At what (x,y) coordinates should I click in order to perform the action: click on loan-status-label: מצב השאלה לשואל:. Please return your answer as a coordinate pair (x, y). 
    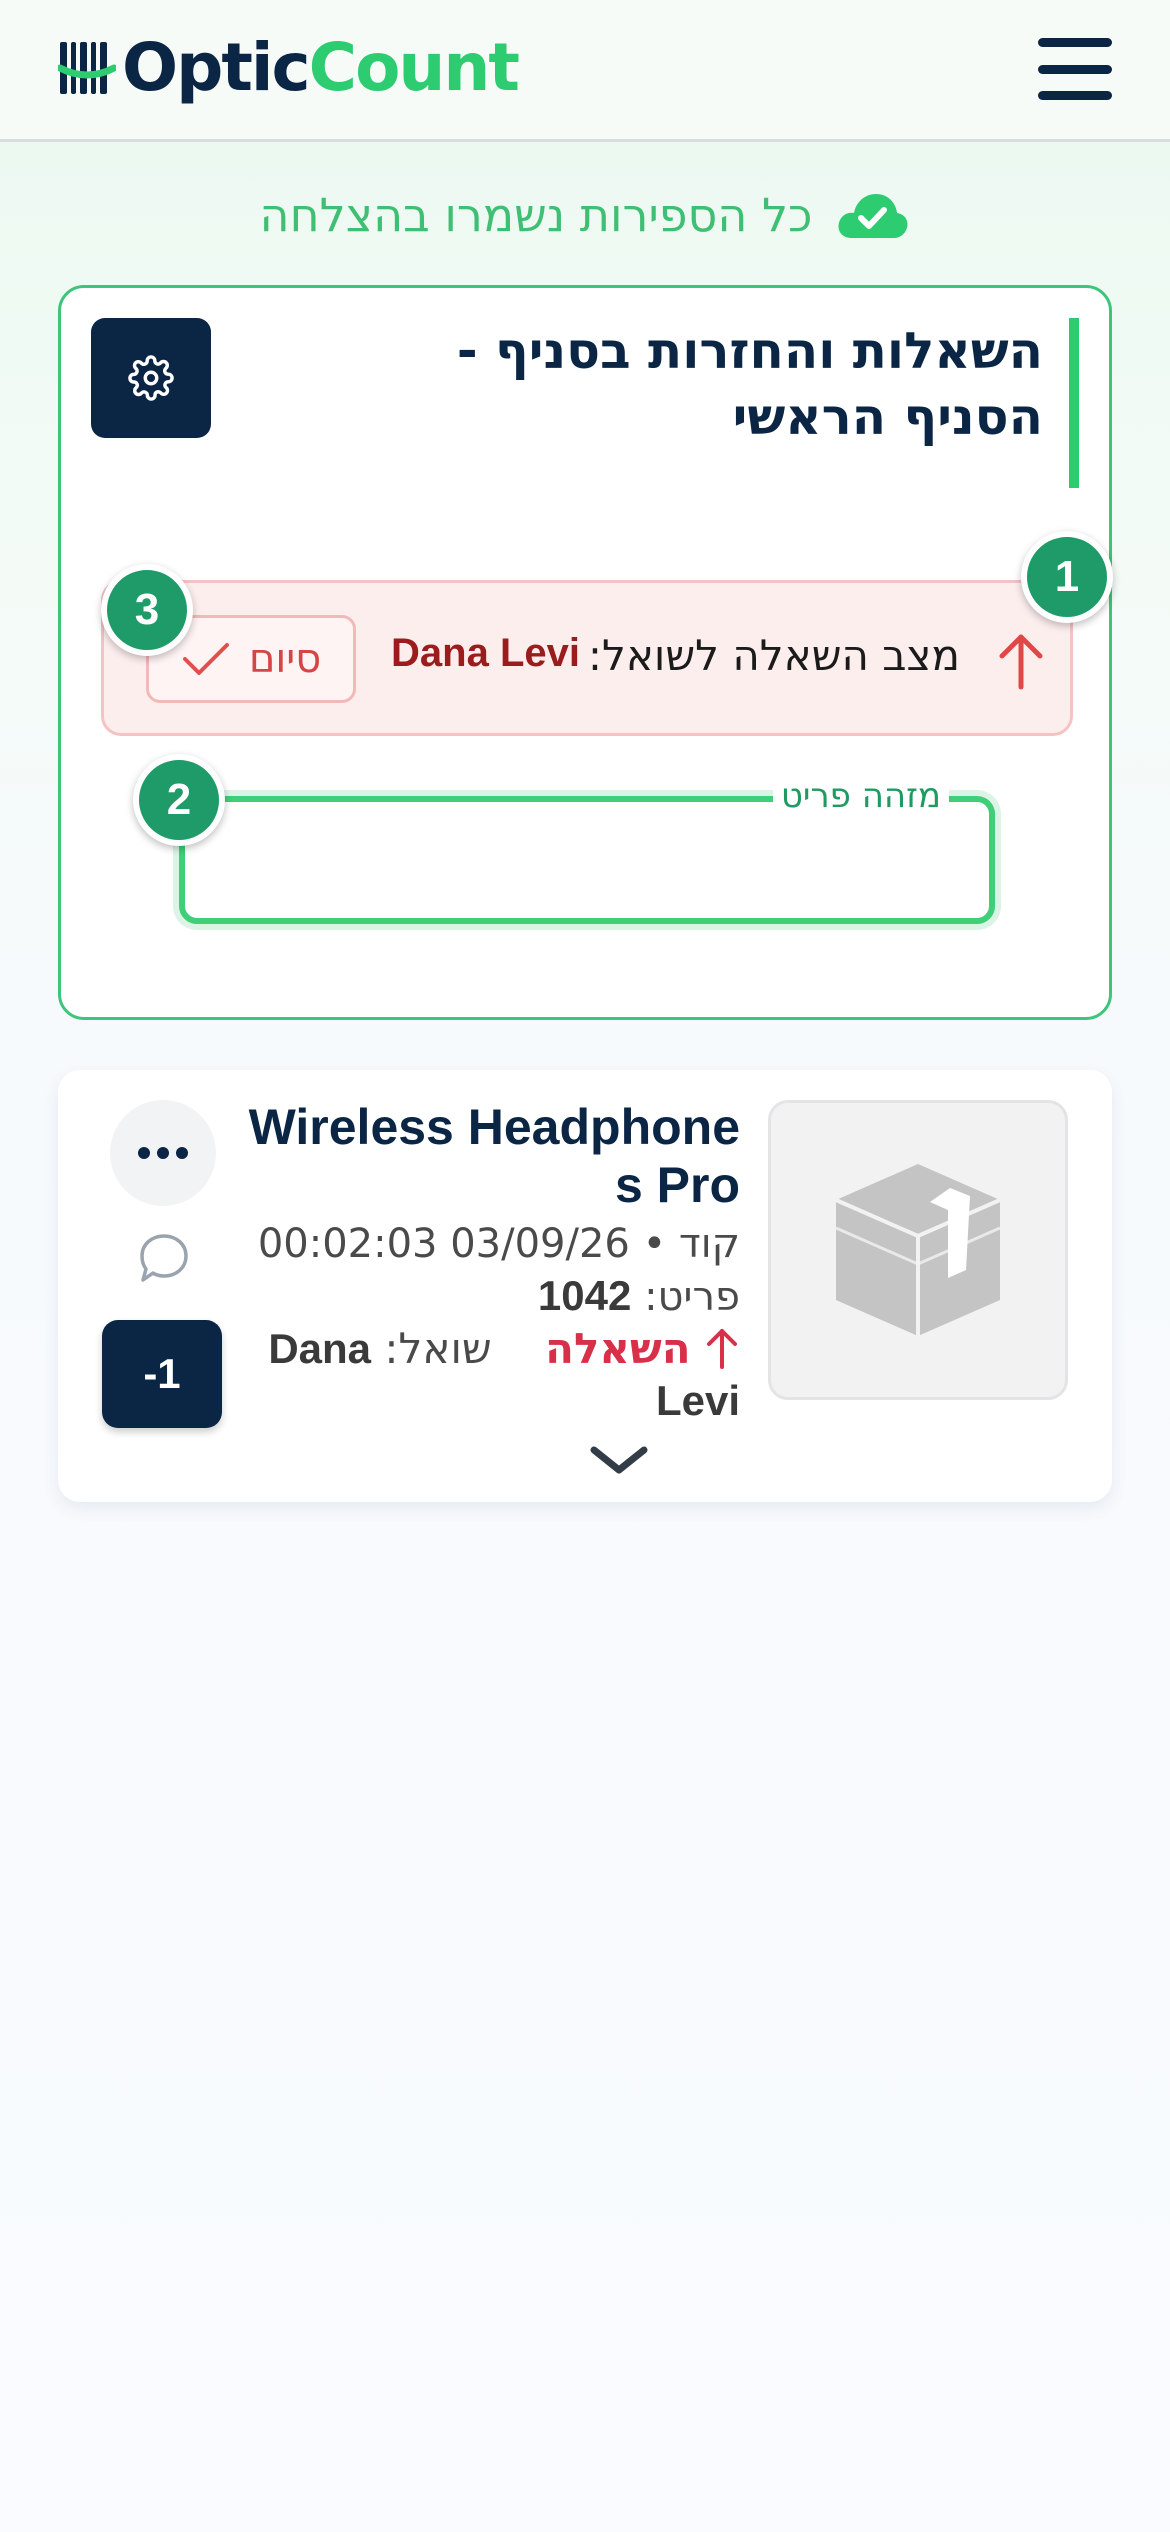
    Looking at the image, I should click on (773, 655).